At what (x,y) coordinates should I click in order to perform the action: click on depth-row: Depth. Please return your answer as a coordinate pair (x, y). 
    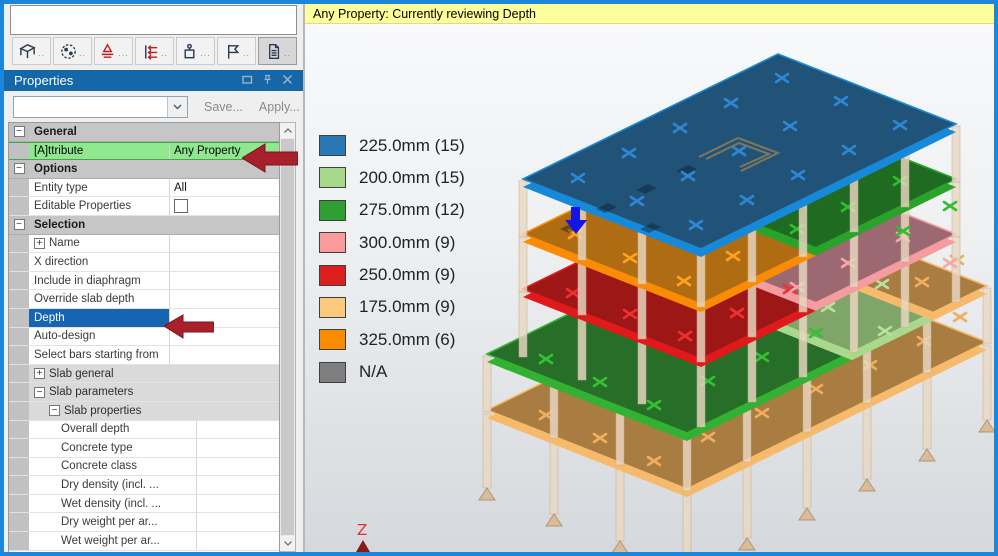
    Looking at the image, I should click on (144, 318).